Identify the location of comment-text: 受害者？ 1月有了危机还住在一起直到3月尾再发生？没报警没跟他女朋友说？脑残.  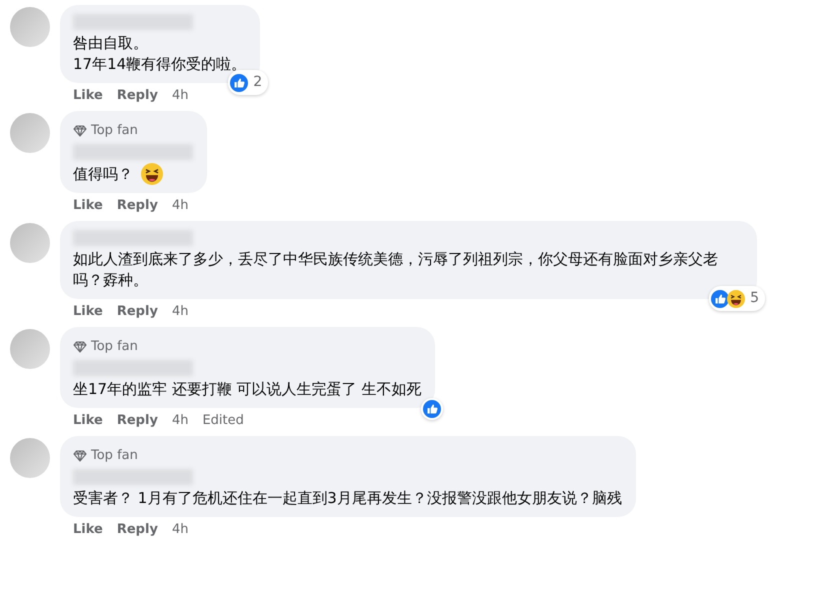
(347, 498).